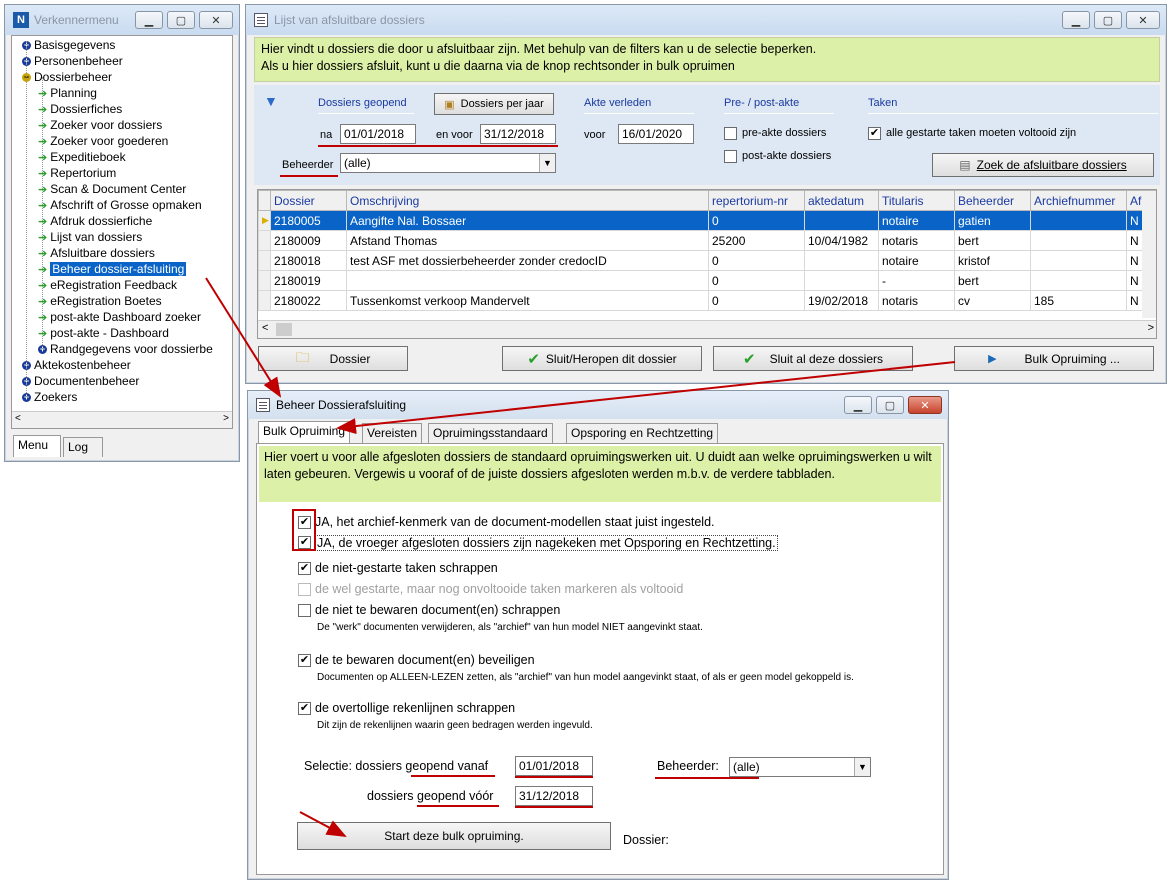 Image resolution: width=1170 pixels, height=882 pixels. I want to click on dossiers-per-jaar-button: ▣ Dossiers per jaar, so click(494, 104).